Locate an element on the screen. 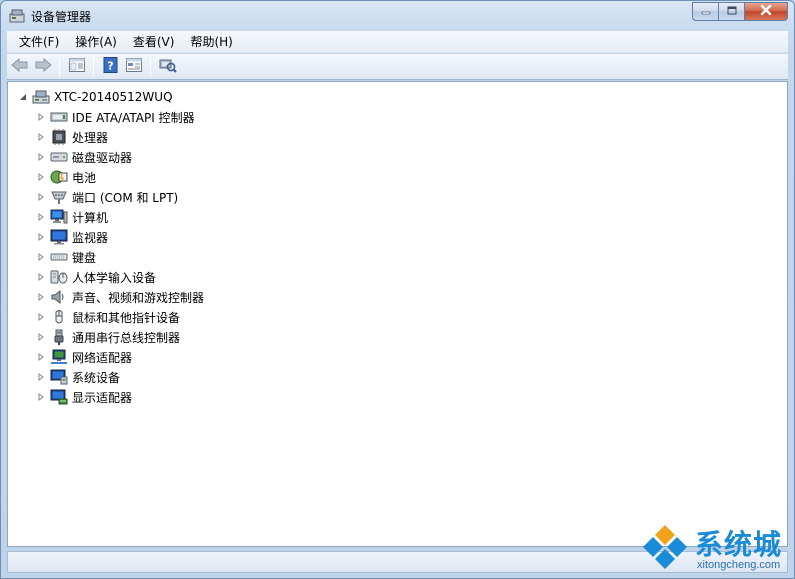 This screenshot has width=795, height=579. menu-help: 帮助(H) is located at coordinates (211, 42).